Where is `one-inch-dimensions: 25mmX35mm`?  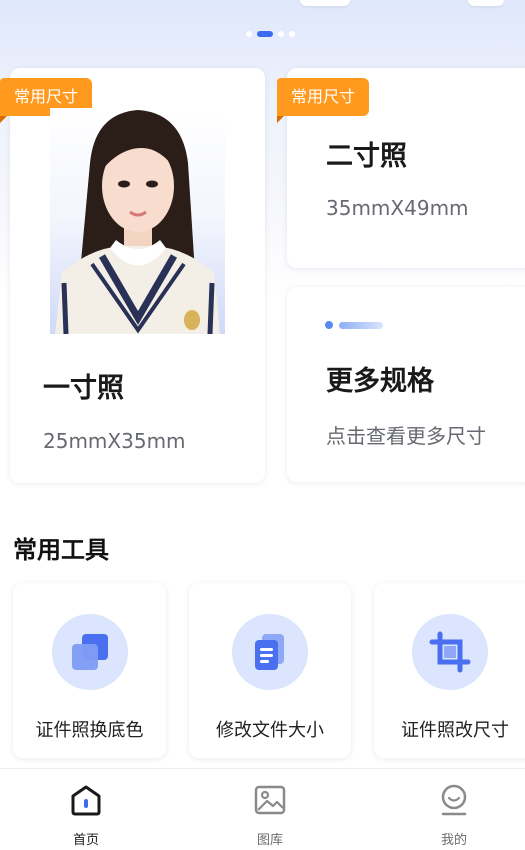 one-inch-dimensions: 25mmX35mm is located at coordinates (114, 441).